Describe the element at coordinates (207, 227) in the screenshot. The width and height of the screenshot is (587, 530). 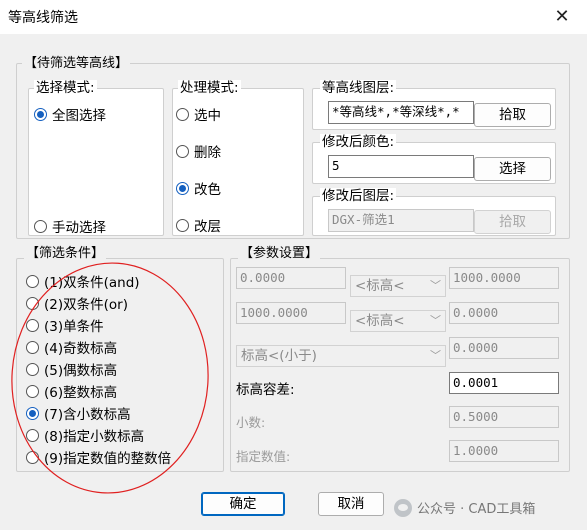
I see `process-mode-relayer-label: 改层` at that location.